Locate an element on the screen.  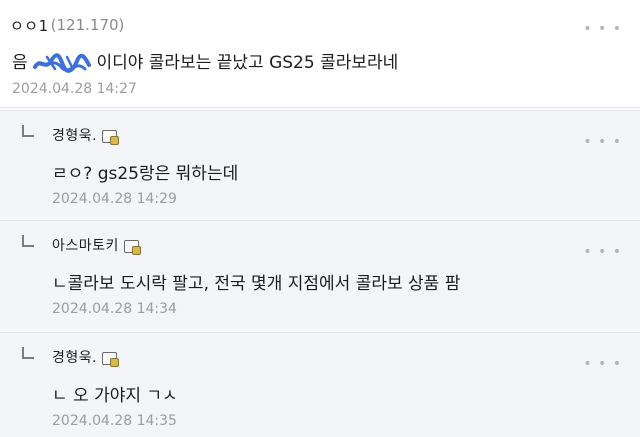
reply-date: 2024.04.28 14:29 is located at coordinates (114, 199).